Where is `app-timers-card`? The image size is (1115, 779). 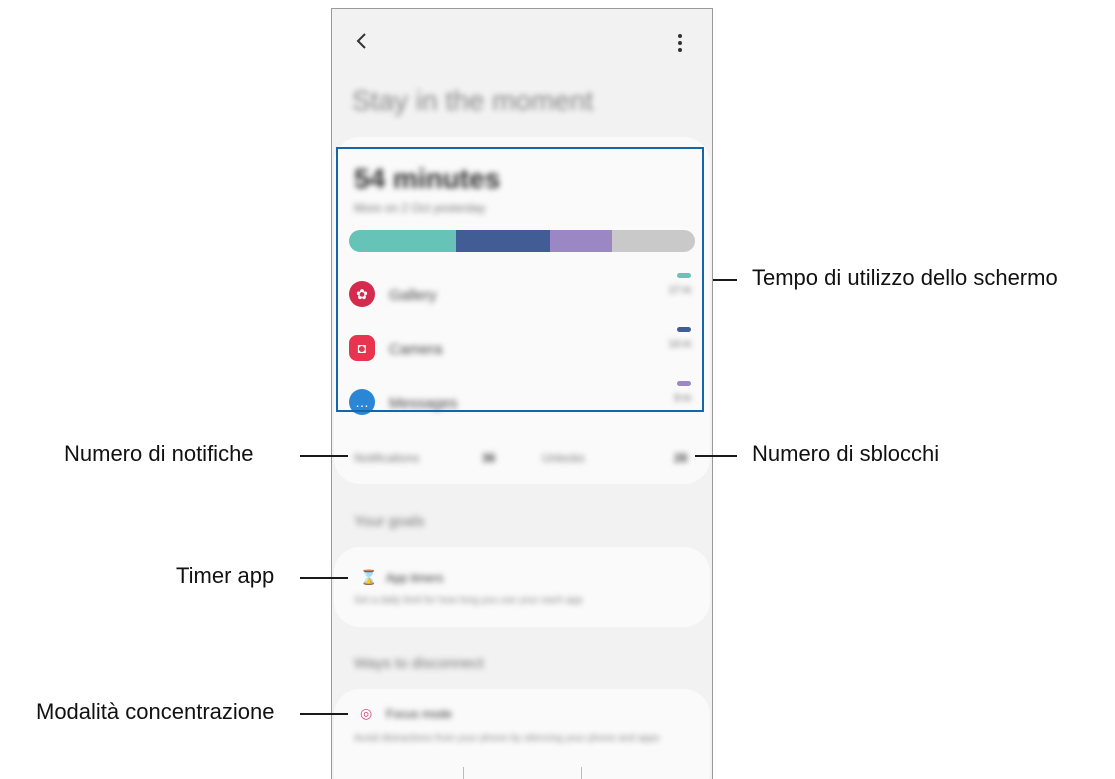 app-timers-card is located at coordinates (522, 587).